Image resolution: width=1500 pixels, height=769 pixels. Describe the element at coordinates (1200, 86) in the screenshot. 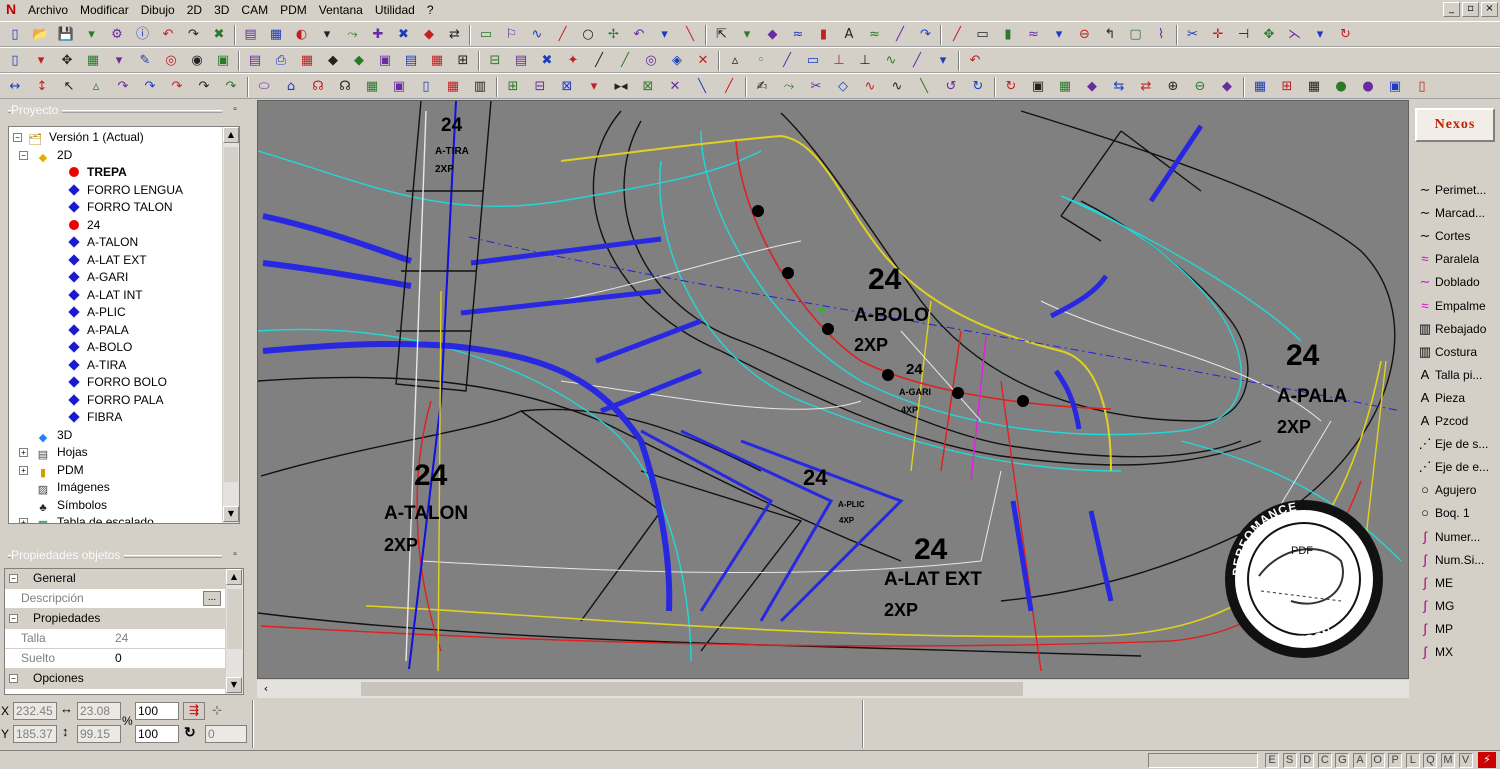

I see `toolbar-tool-icon: ⊖` at that location.